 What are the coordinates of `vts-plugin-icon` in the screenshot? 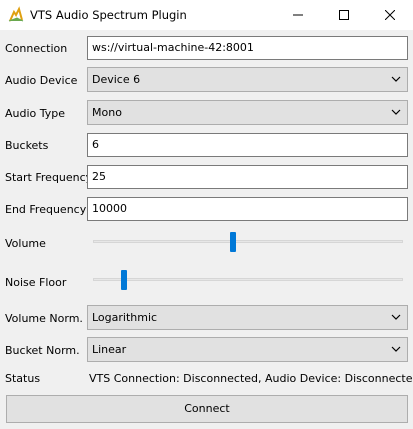 It's located at (16, 14).